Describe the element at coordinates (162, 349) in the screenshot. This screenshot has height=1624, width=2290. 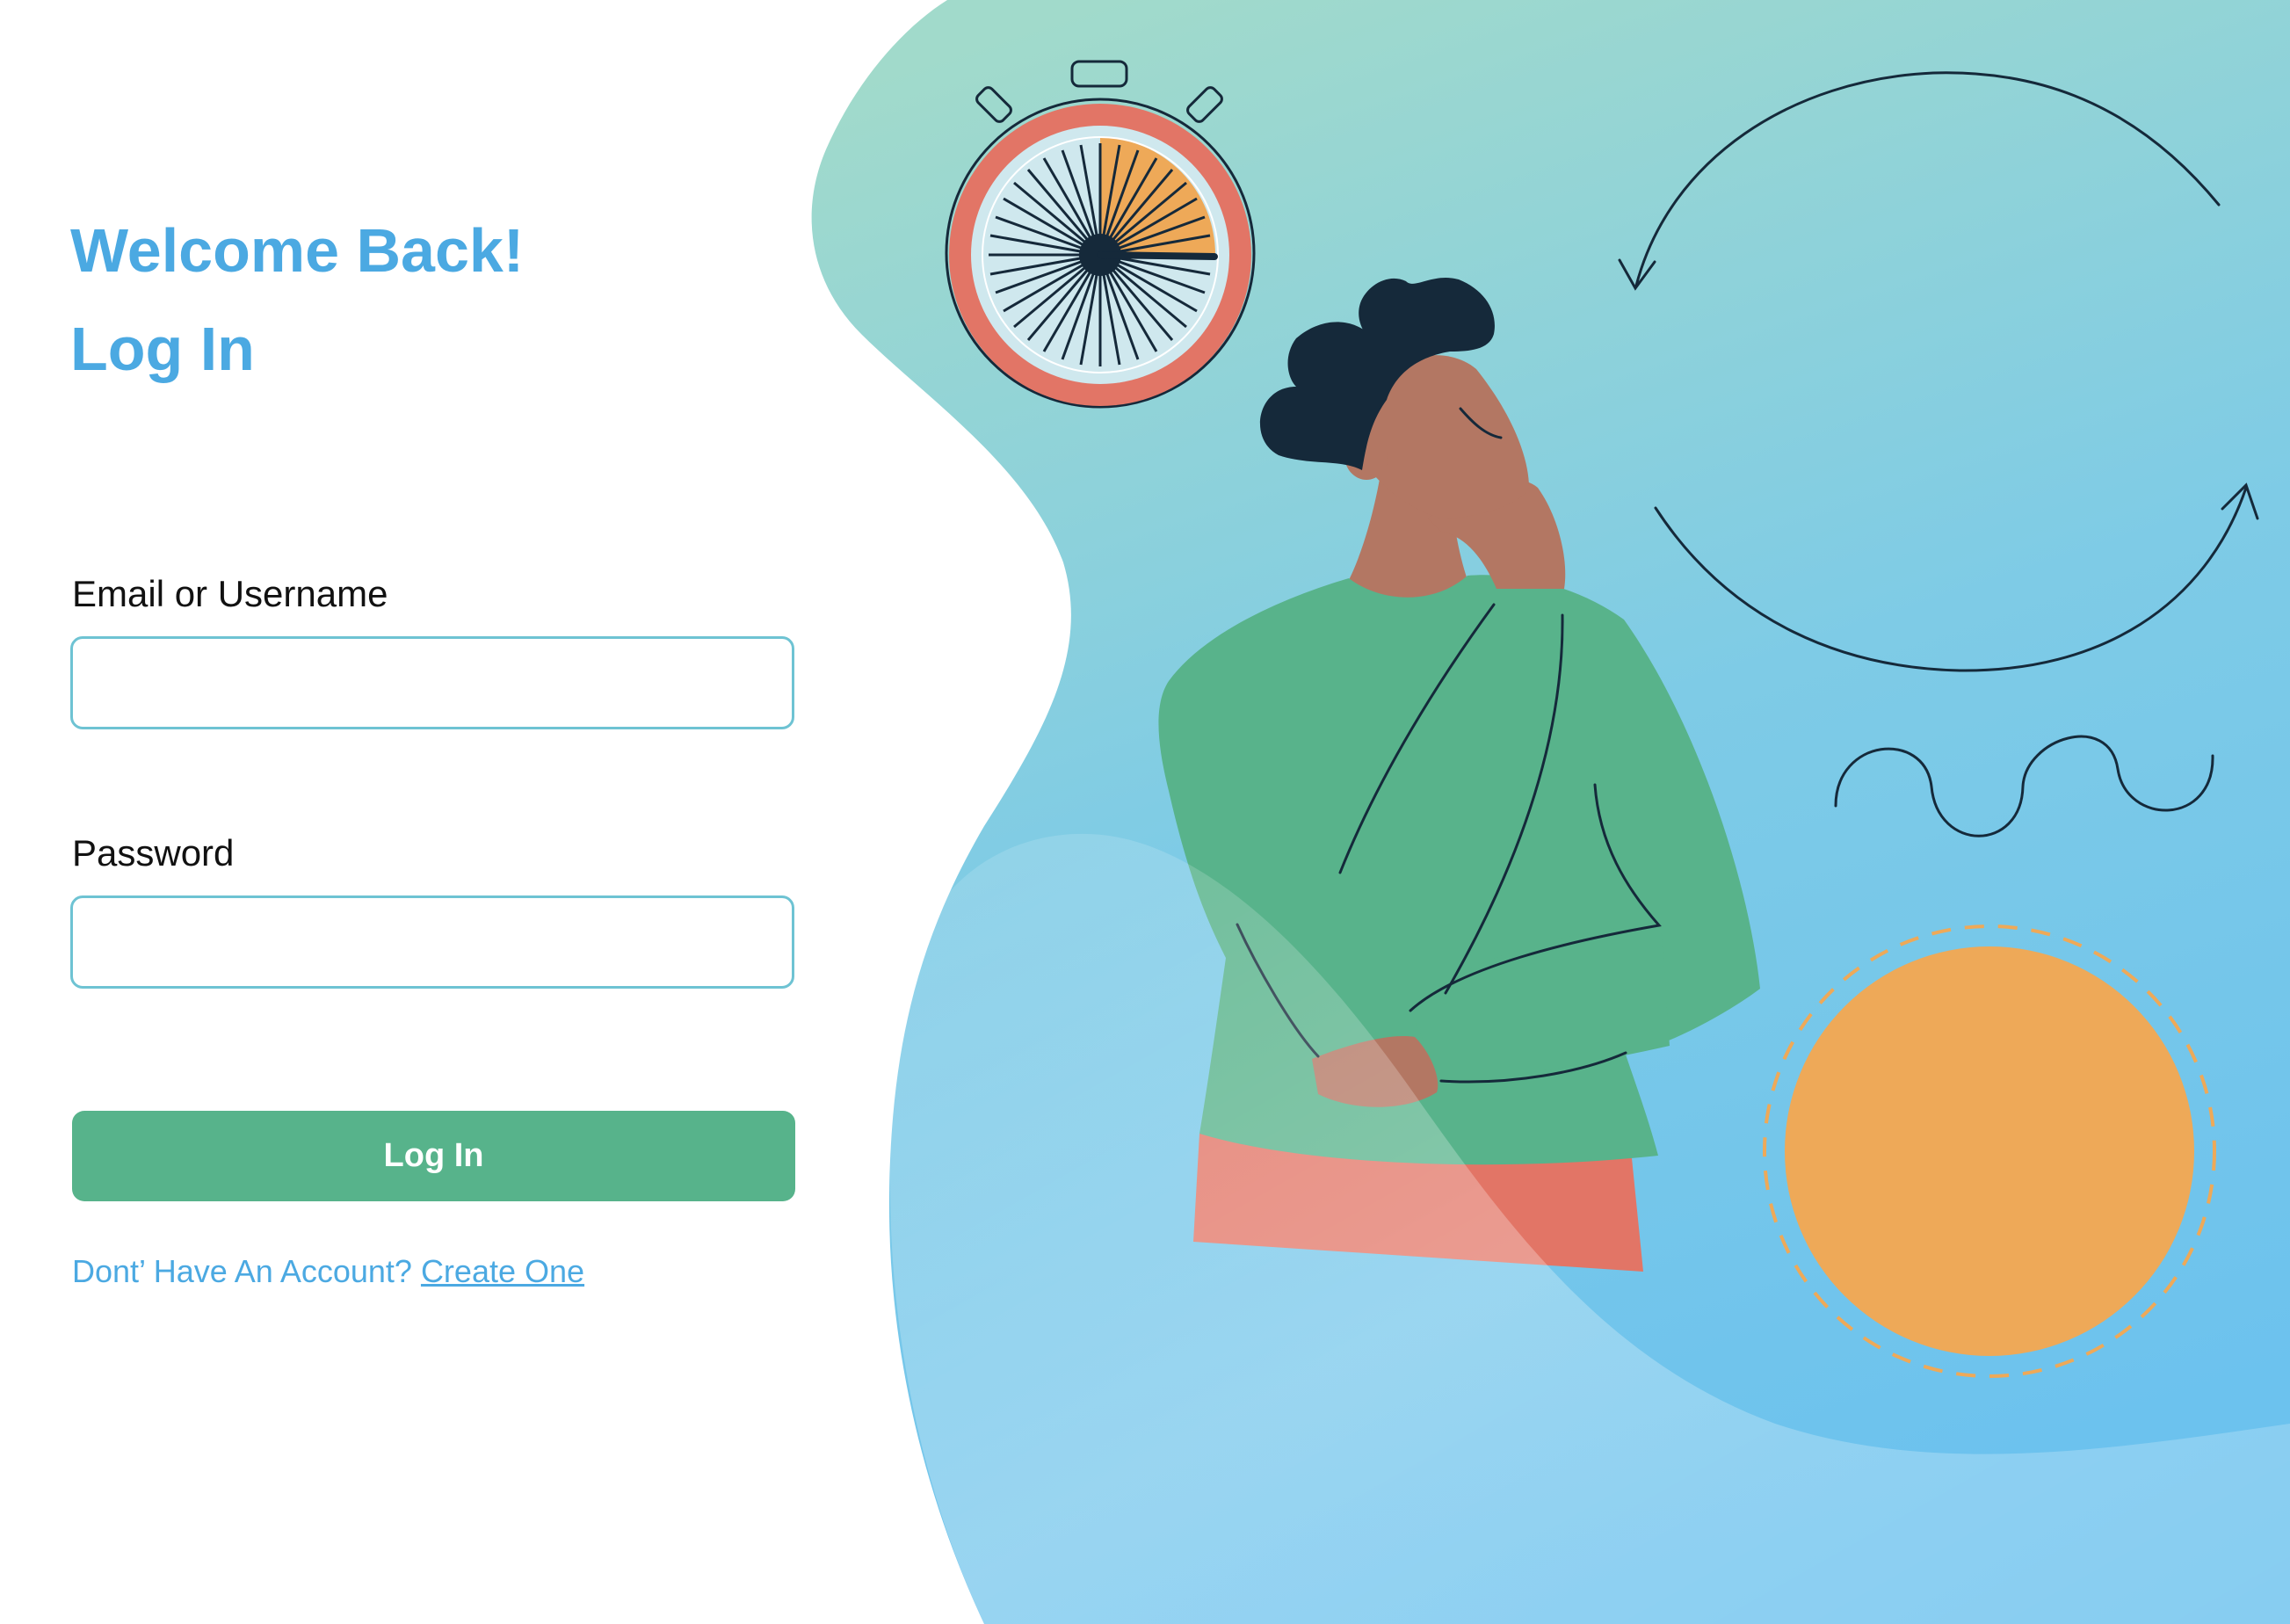
I see `login-subtitle: Log In` at that location.